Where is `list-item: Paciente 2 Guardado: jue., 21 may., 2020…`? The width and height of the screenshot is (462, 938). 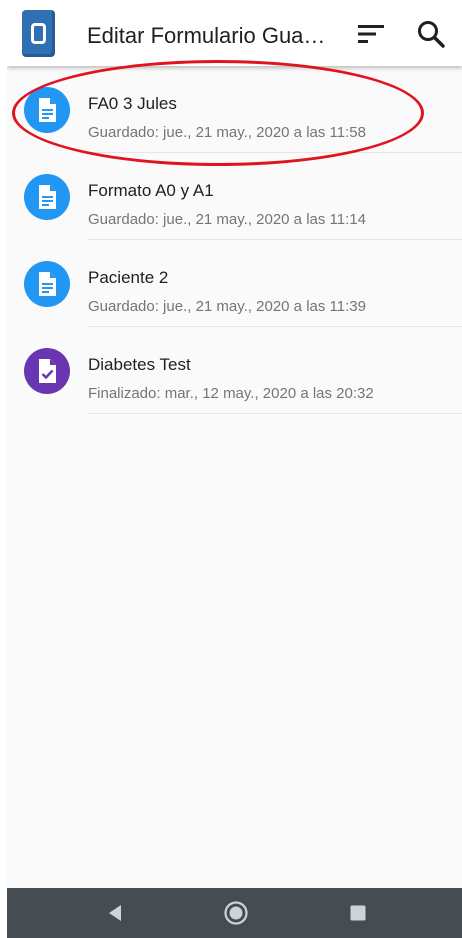
list-item: Paciente 2 Guardado: jue., 21 may., 2020… is located at coordinates (234, 283).